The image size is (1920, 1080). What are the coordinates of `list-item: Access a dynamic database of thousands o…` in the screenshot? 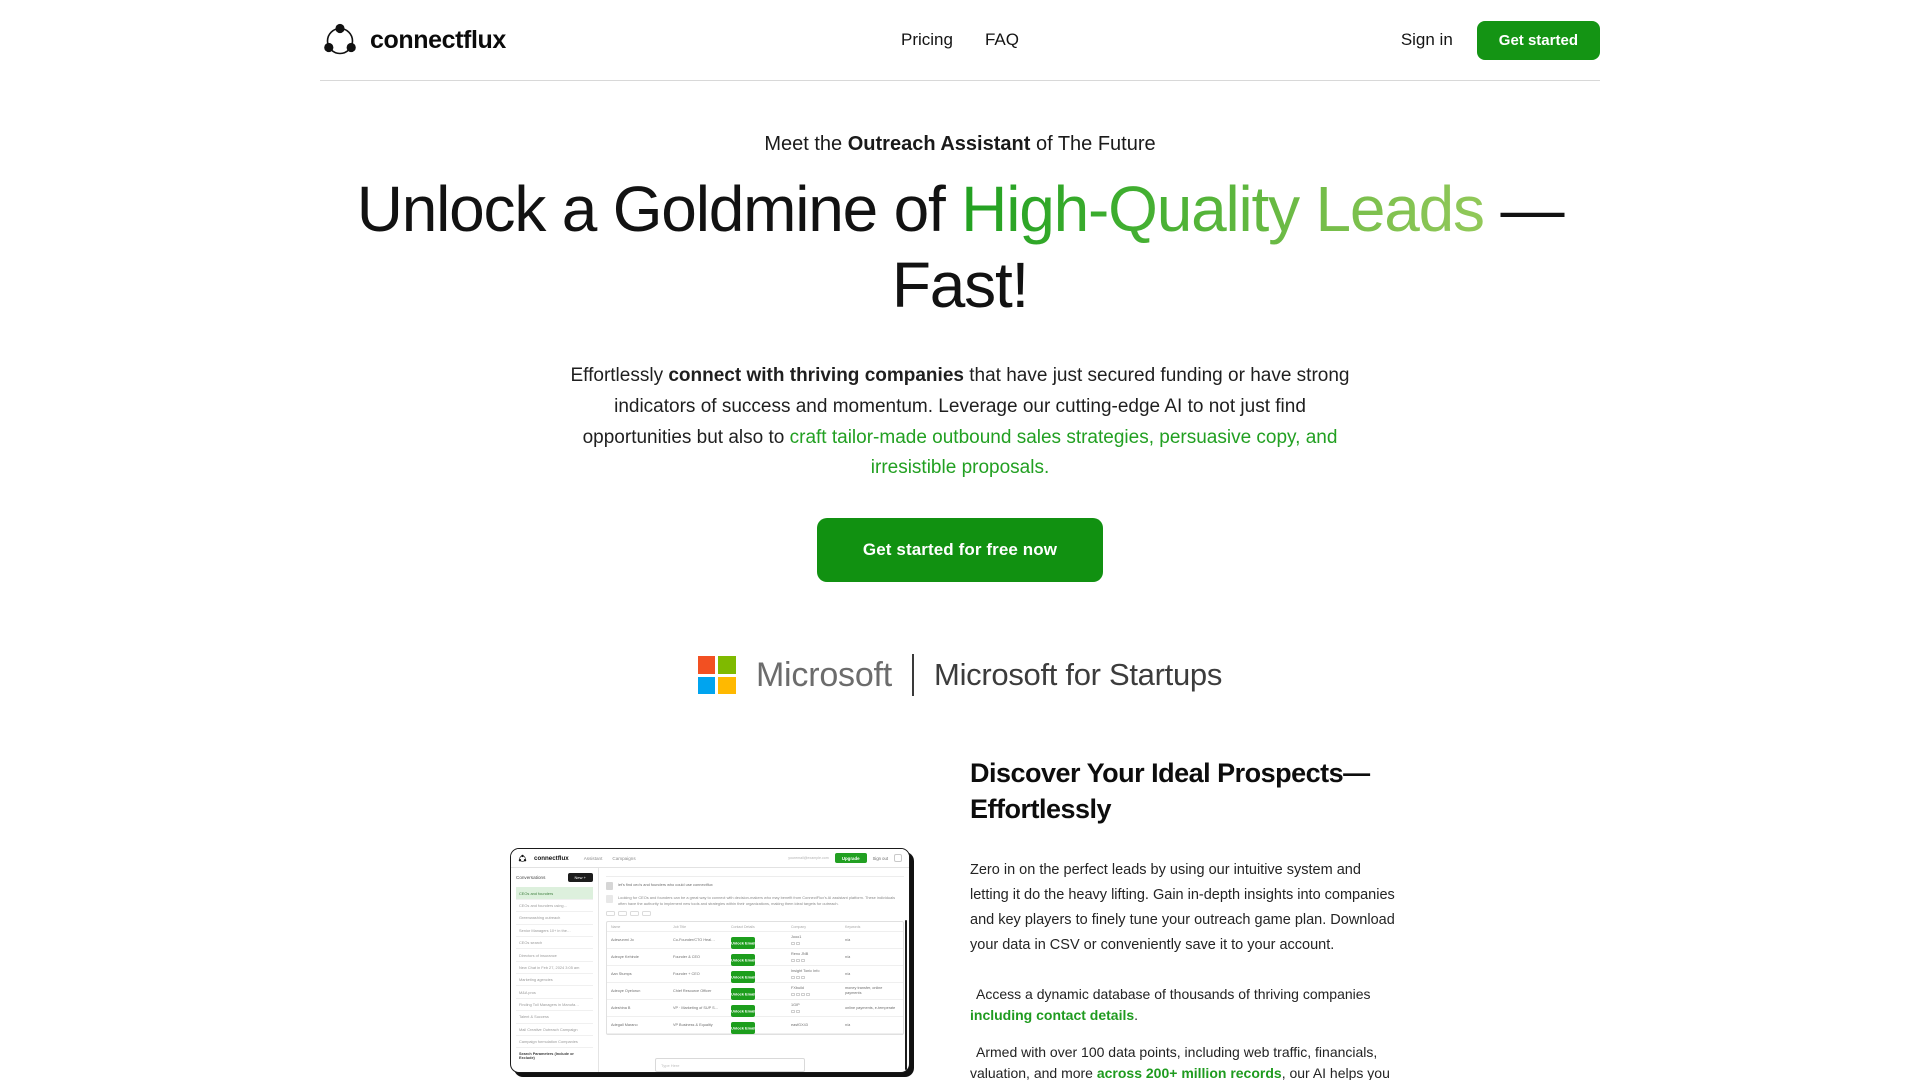 It's located at (1185, 1005).